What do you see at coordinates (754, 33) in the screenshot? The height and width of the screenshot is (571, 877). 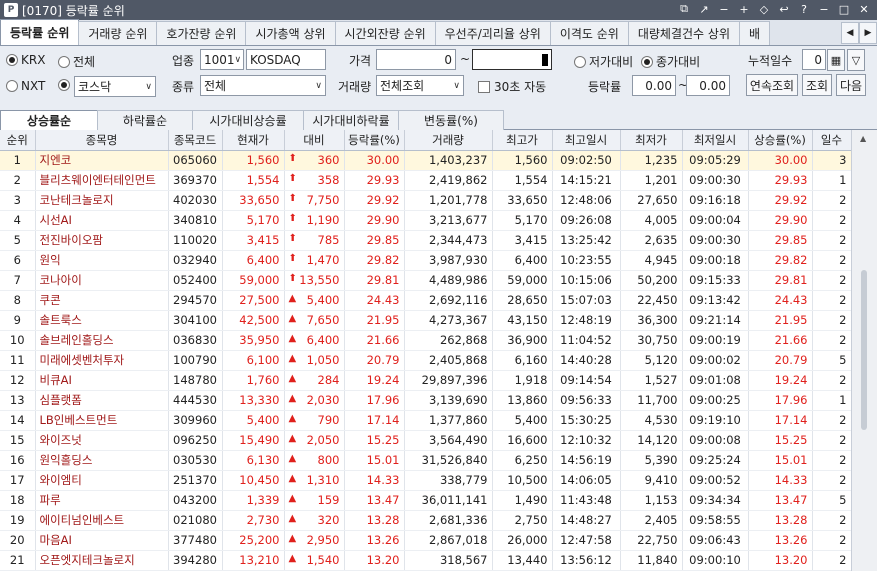 I see `tab-8: 배` at bounding box center [754, 33].